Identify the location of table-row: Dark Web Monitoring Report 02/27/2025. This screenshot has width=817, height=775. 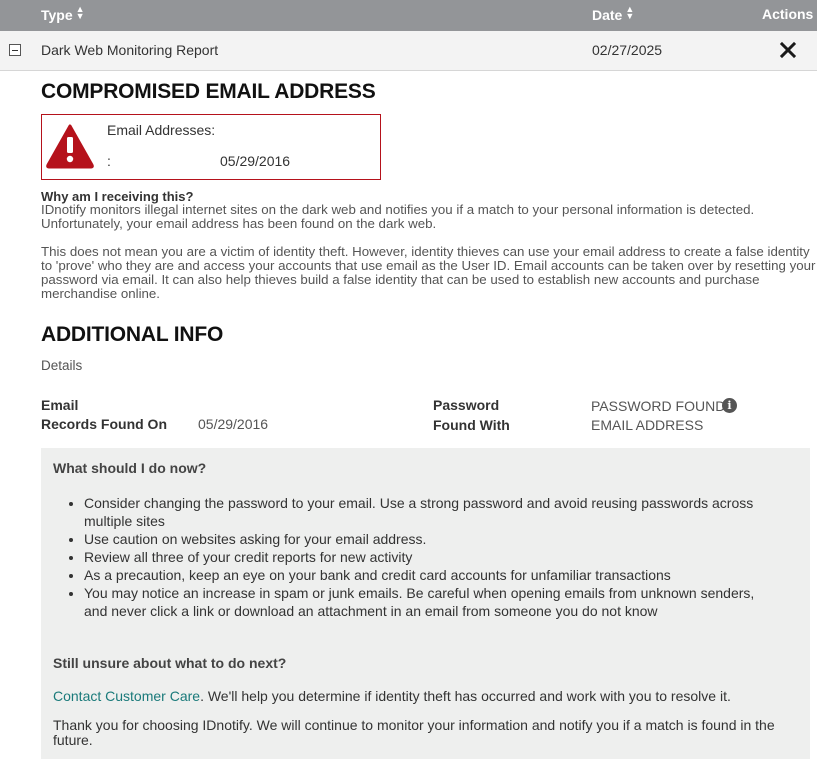
(408, 51).